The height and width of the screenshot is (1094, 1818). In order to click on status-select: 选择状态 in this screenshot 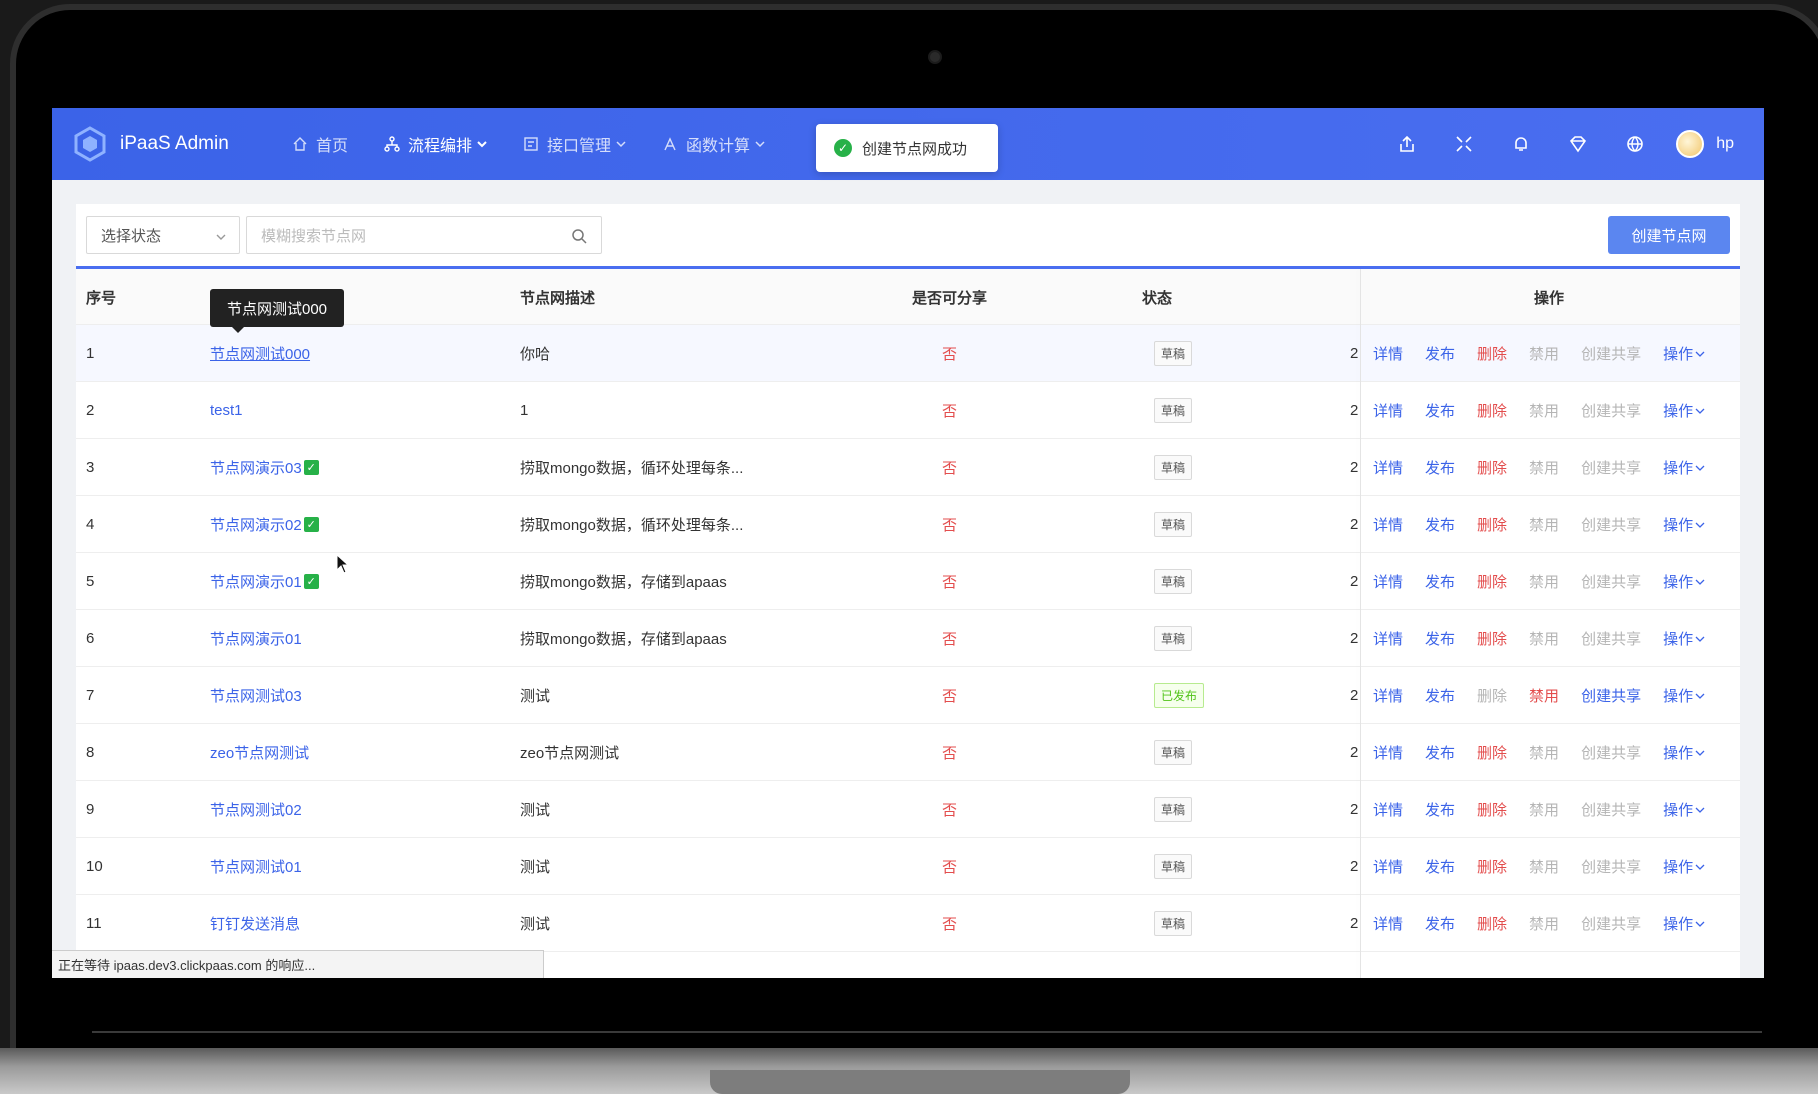, I will do `click(163, 235)`.